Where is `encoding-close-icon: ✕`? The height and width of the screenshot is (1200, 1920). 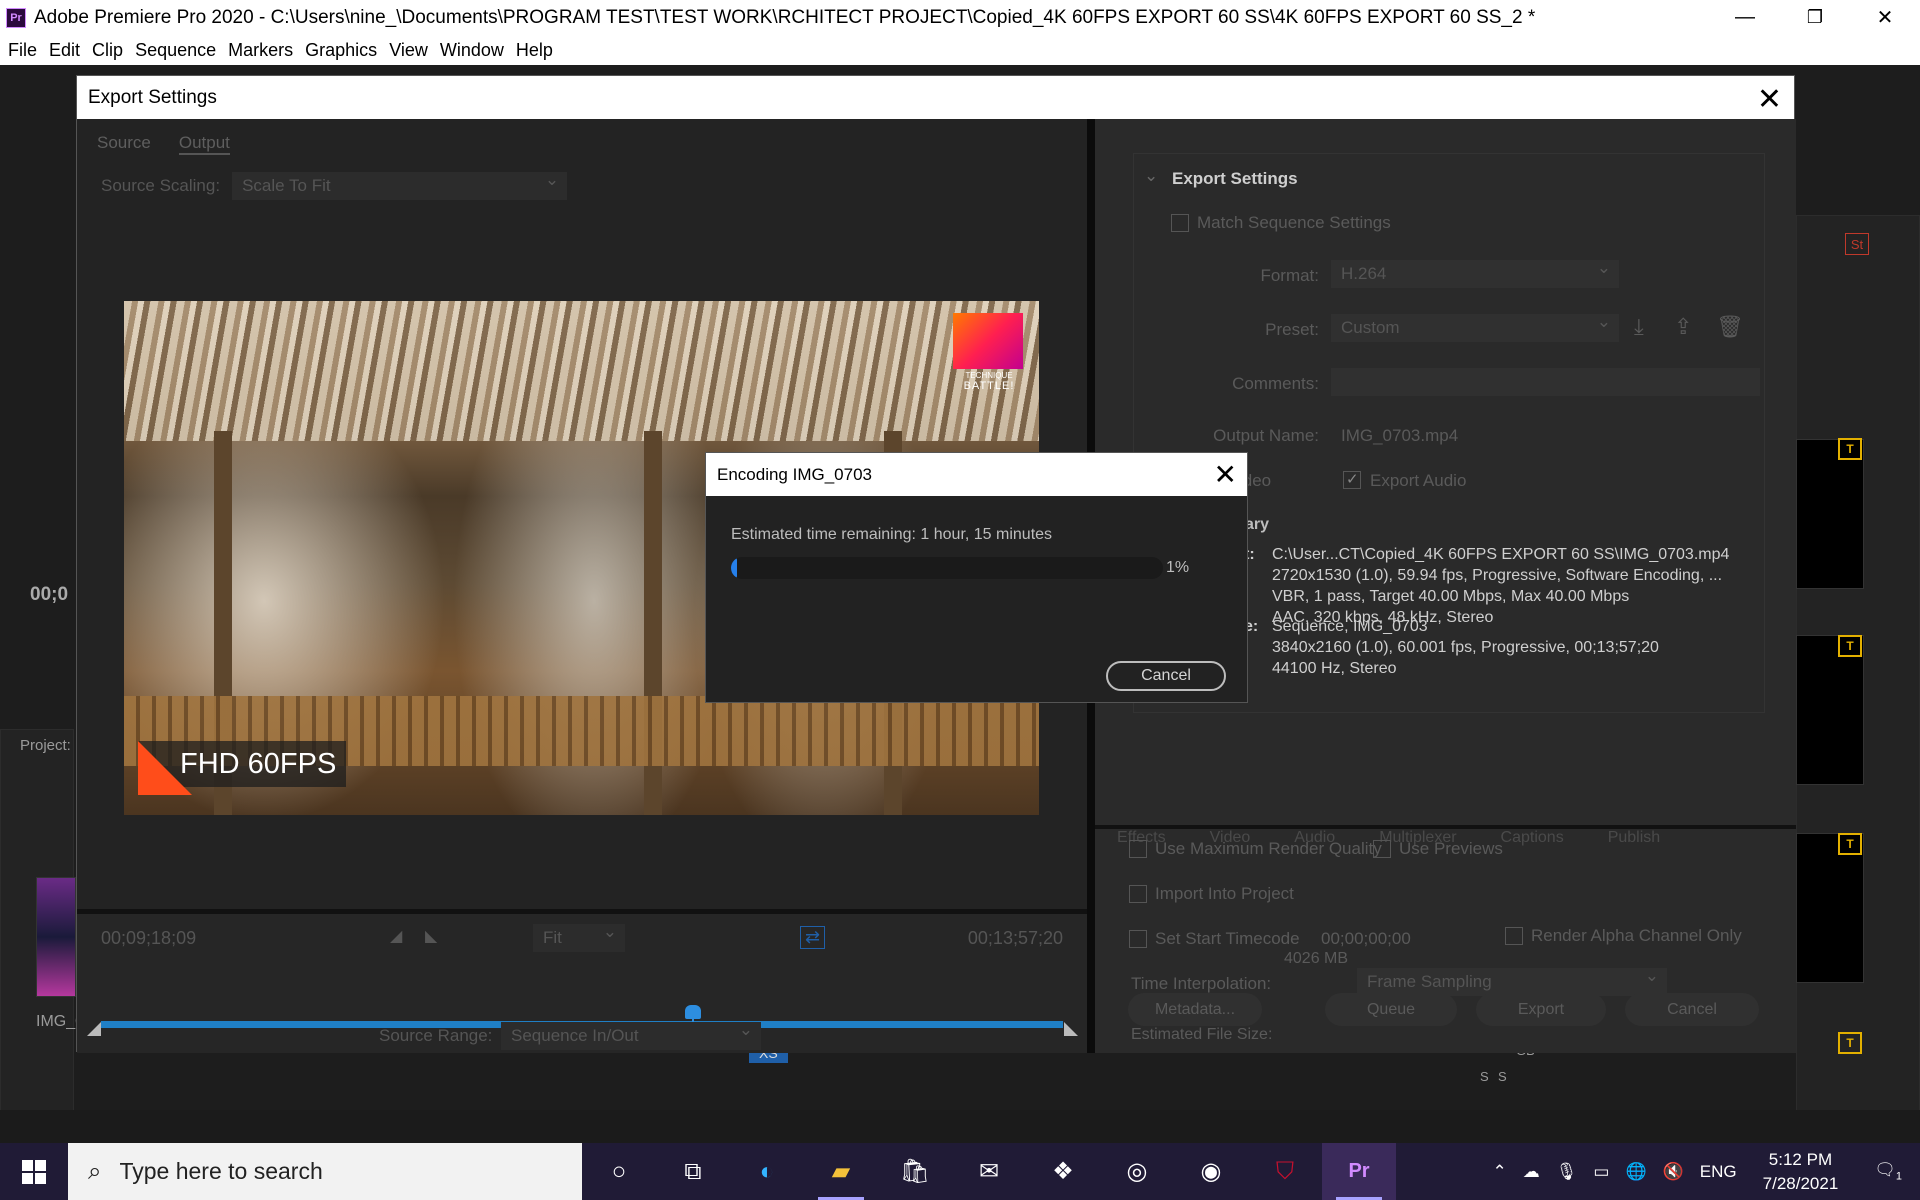 encoding-close-icon: ✕ is located at coordinates (1225, 474).